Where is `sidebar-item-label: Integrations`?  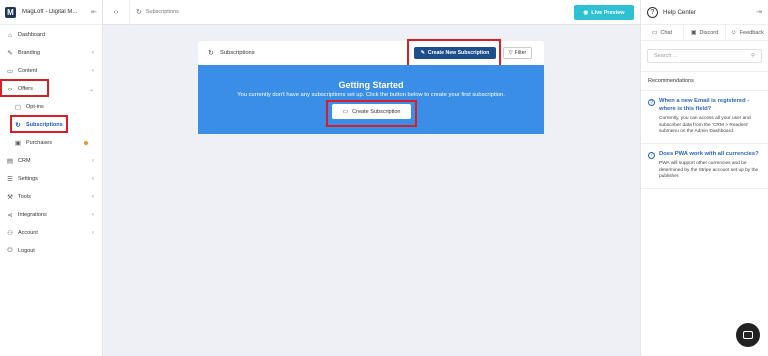
sidebar-item-label: Integrations is located at coordinates (32, 215).